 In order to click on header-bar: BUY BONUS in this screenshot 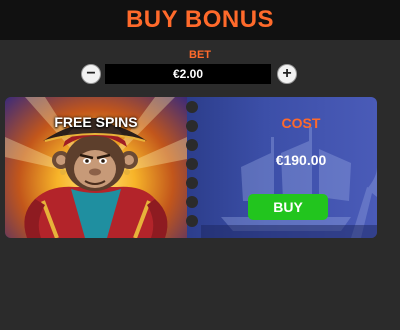, I will do `click(200, 20)`.